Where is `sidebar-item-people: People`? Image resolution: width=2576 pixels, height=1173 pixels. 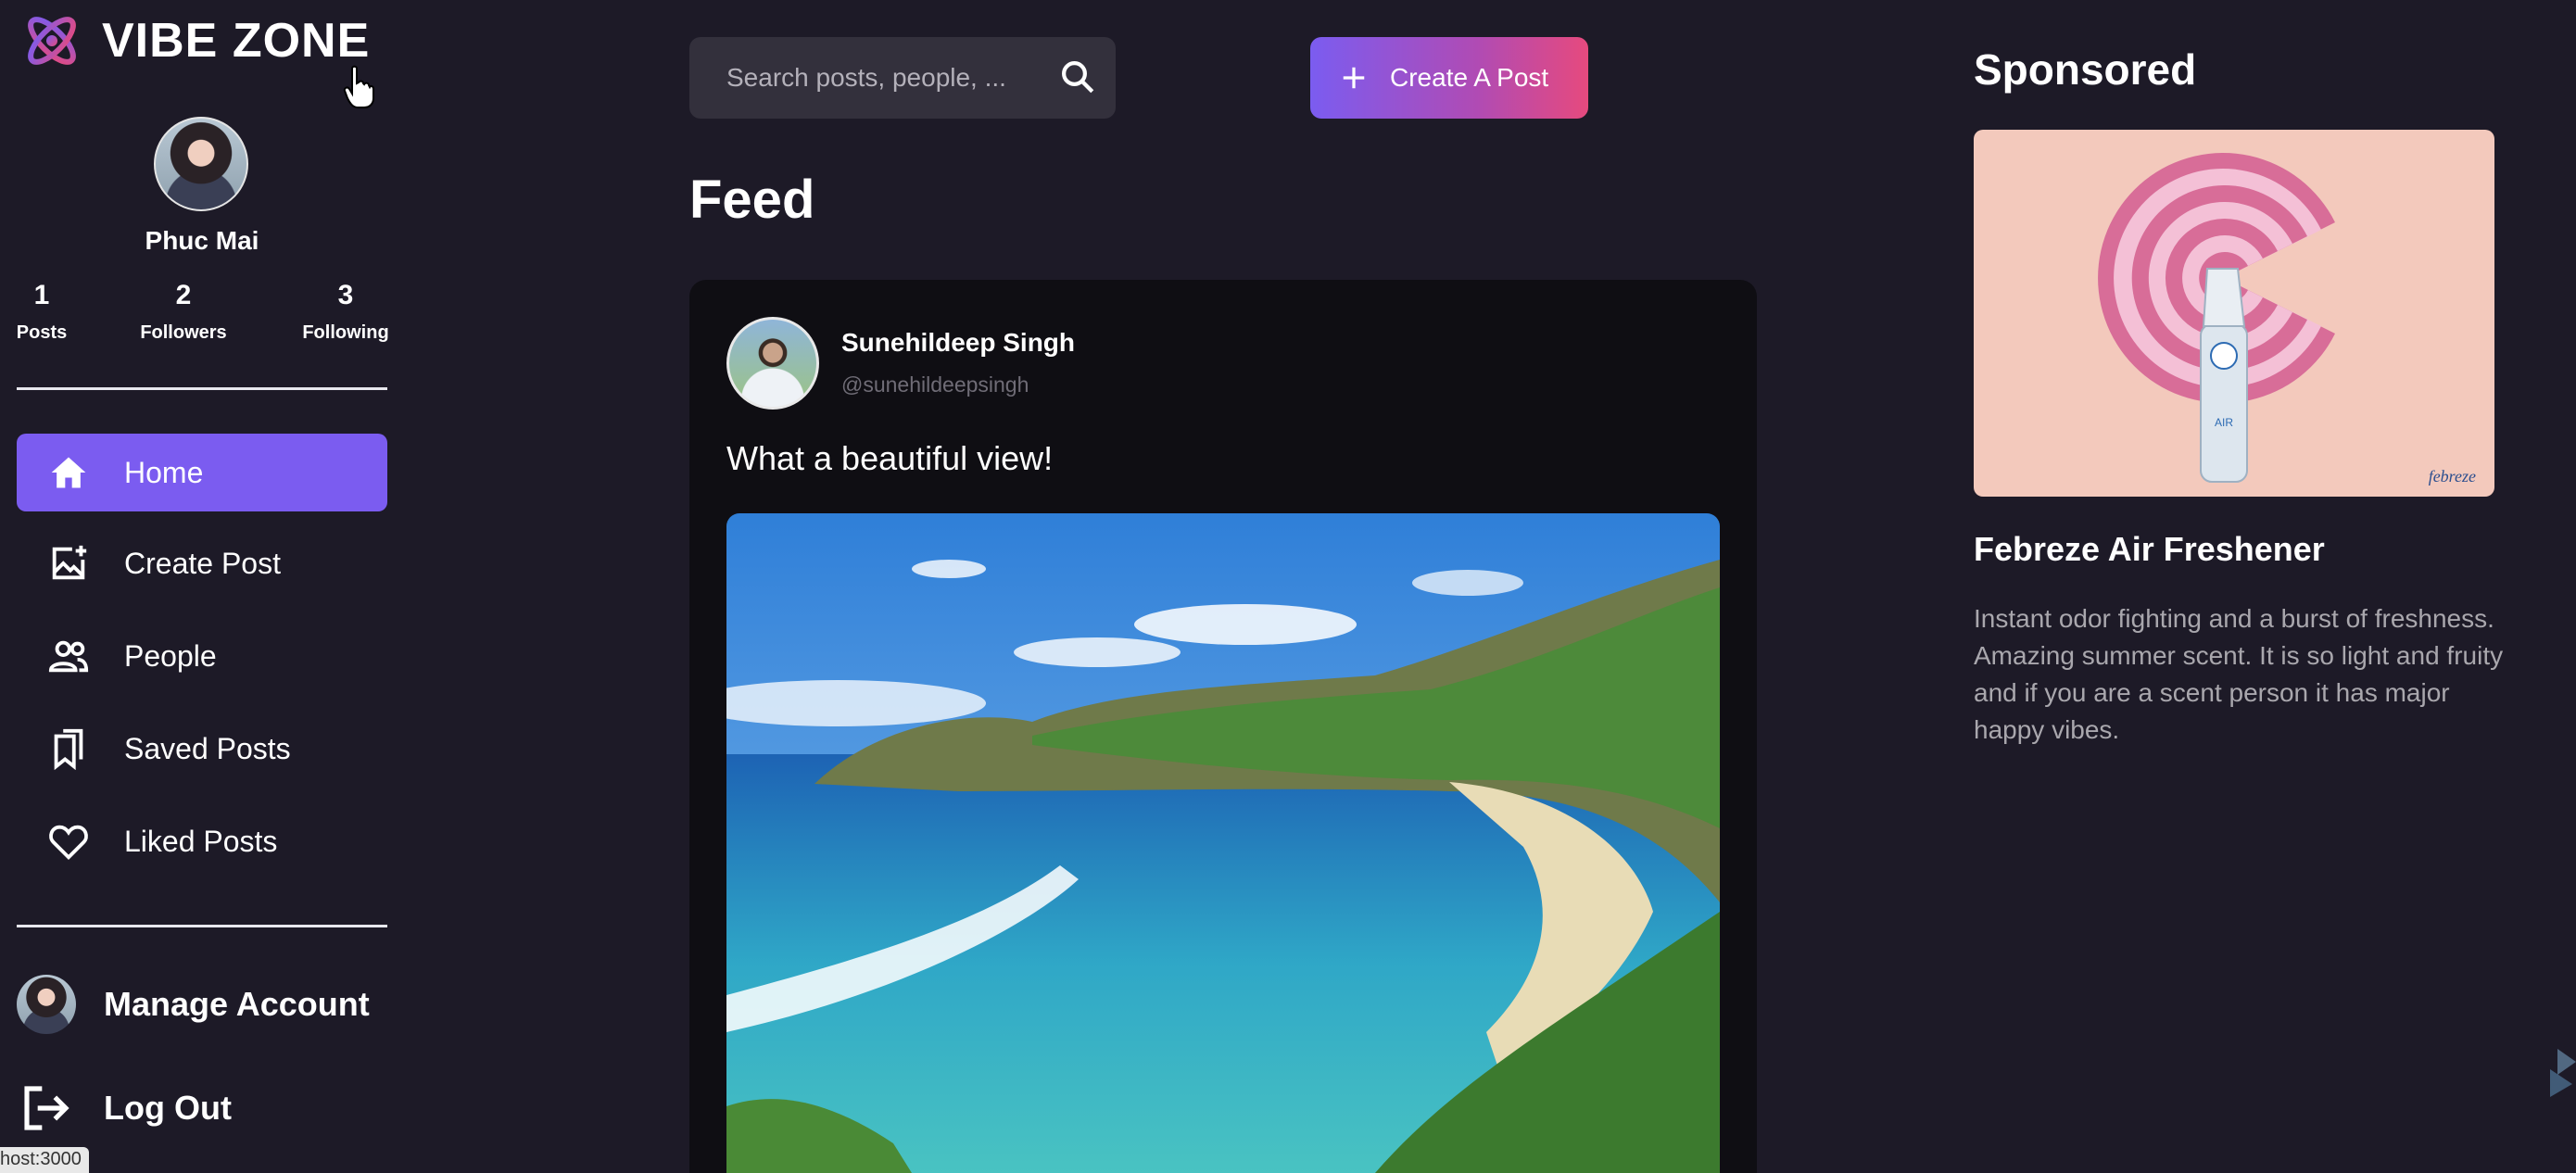
sidebar-item-people: People is located at coordinates (202, 656).